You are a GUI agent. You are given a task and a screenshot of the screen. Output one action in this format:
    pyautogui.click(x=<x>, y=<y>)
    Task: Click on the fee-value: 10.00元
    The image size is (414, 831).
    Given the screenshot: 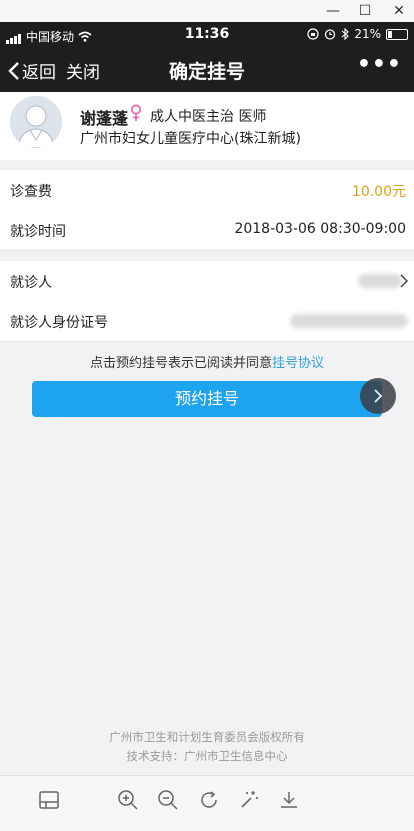 What is the action you would take?
    pyautogui.click(x=378, y=192)
    